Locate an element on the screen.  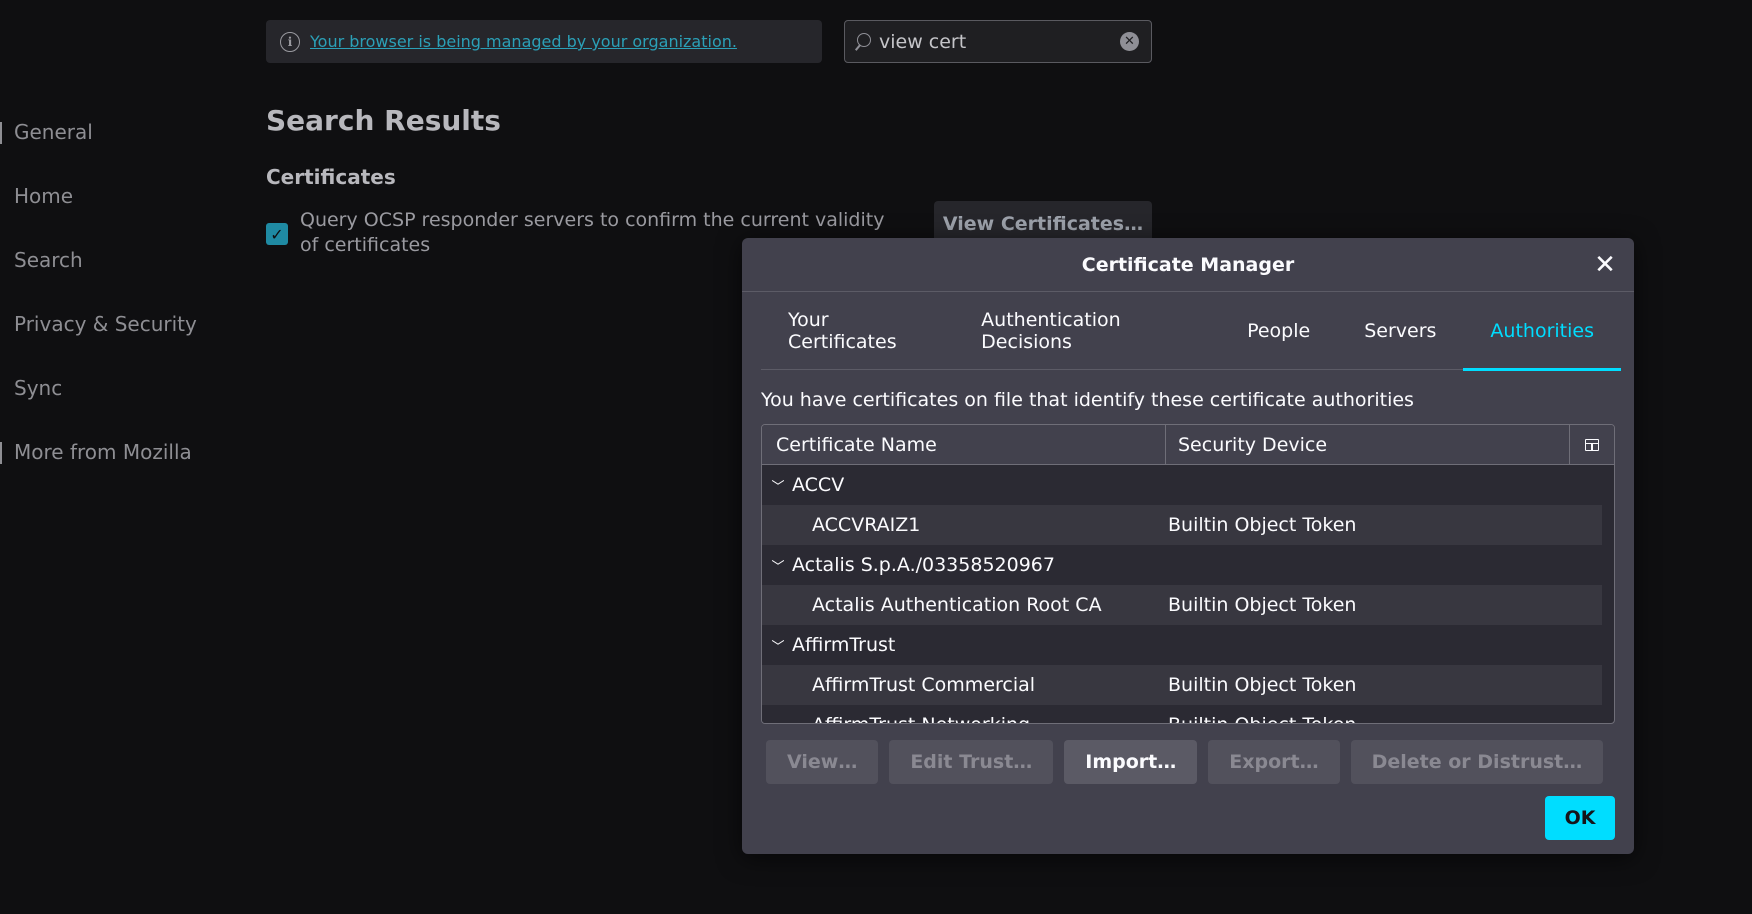
tab-authentication-decisions: Authentication Decisions is located at coordinates (1087, 331).